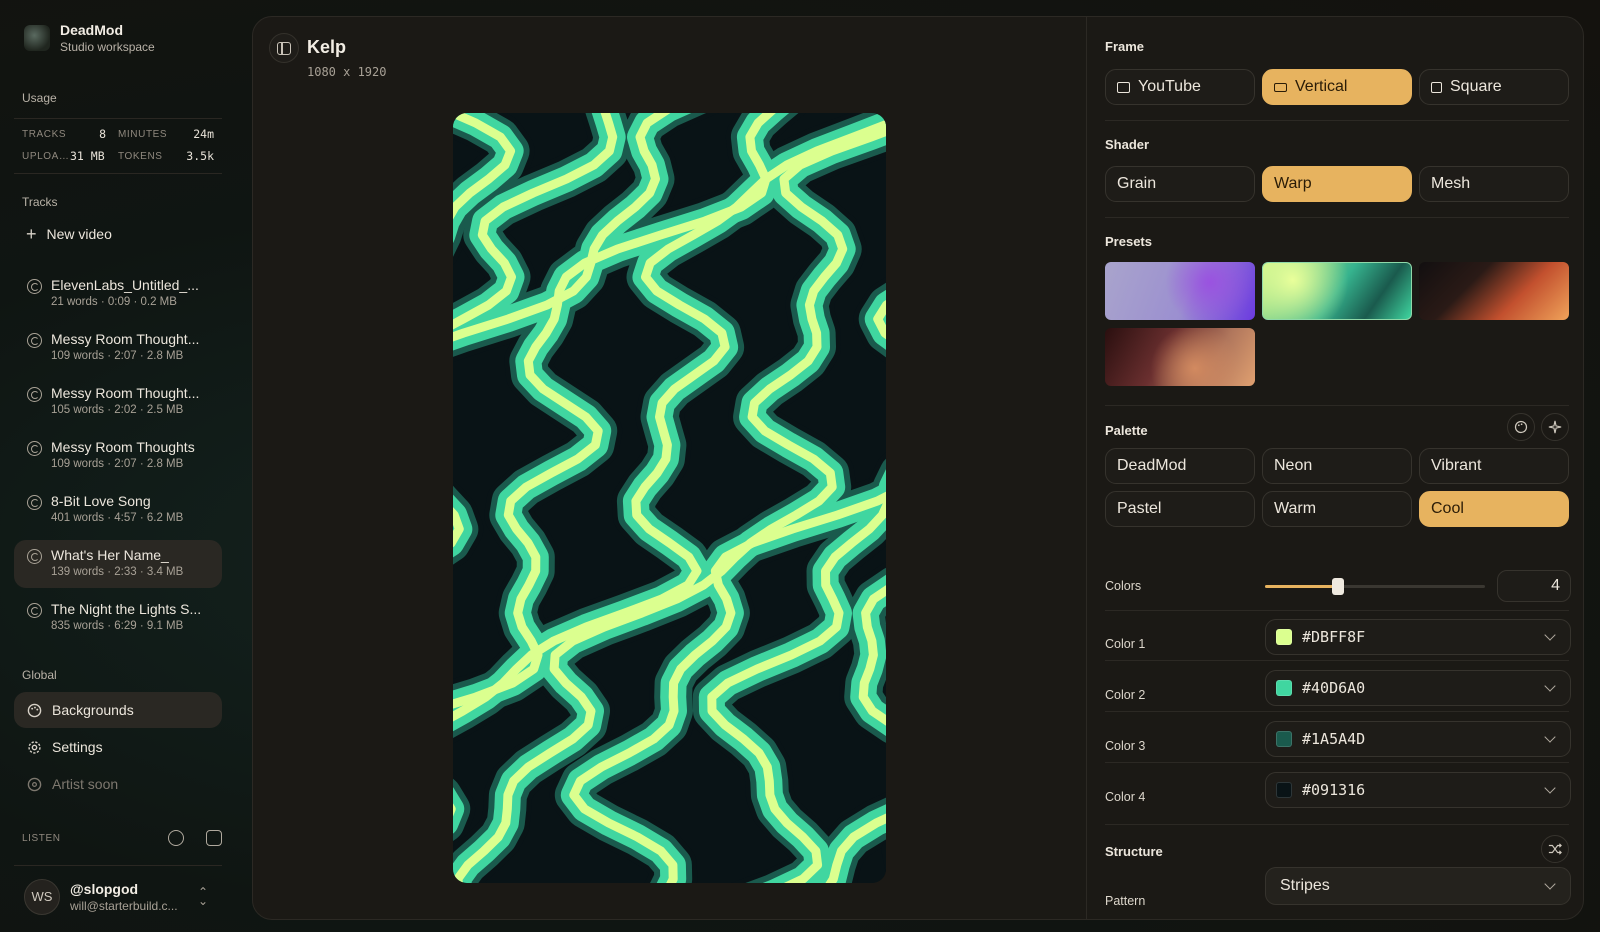 Image resolution: width=1600 pixels, height=932 pixels. Describe the element at coordinates (214, 838) in the screenshot. I see `youtube-icon` at that location.